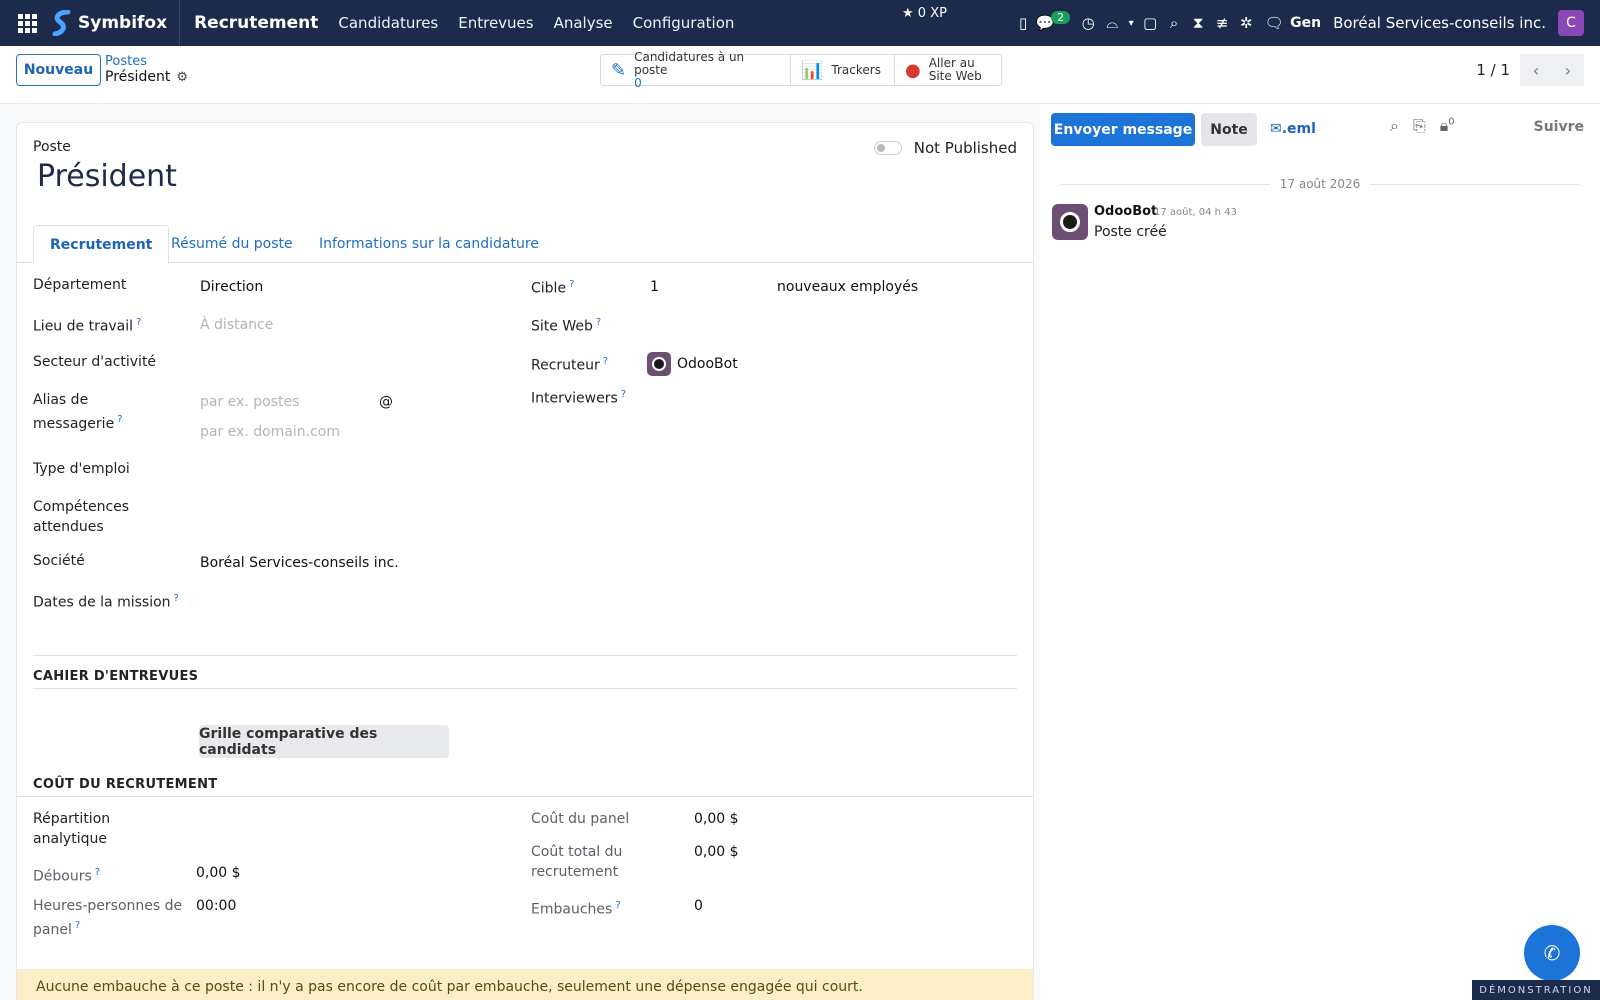 This screenshot has width=1600, height=1000. Describe the element at coordinates (580, 819) in the screenshot. I see `cout-panel-label: Coût du panel` at that location.